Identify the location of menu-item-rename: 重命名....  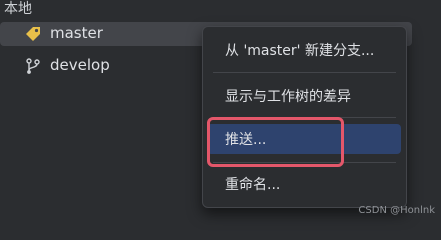
(304, 184).